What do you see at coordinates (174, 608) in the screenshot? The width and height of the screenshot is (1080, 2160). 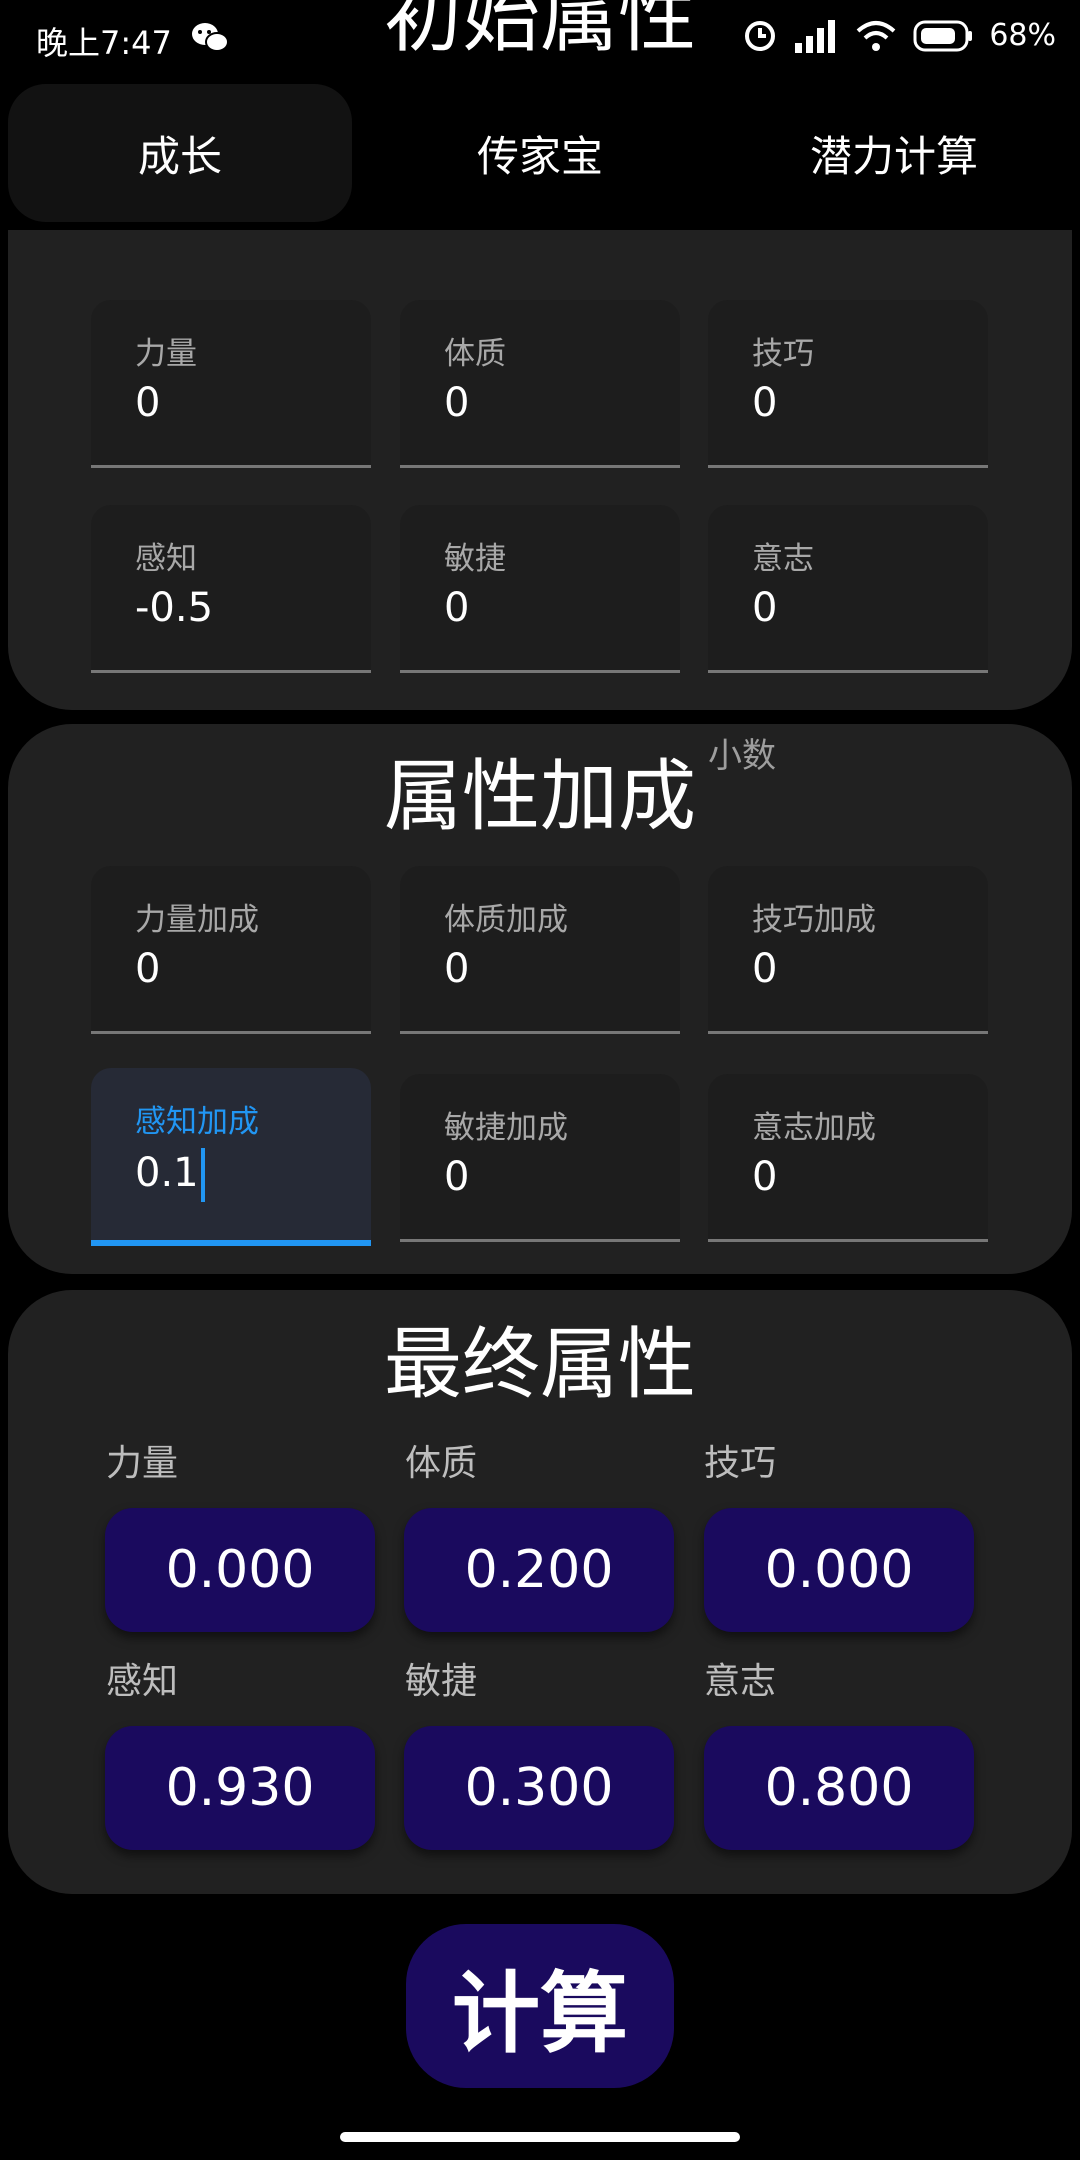 I see `field-value: -0.5` at bounding box center [174, 608].